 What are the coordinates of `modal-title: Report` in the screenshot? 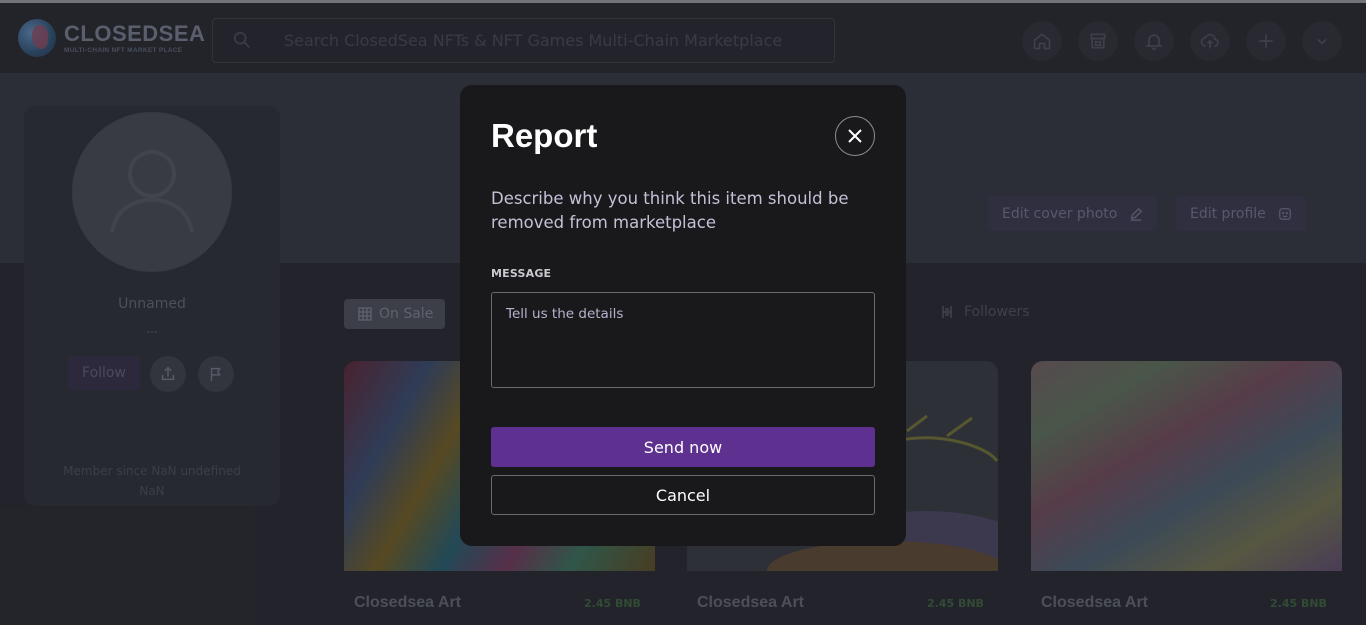 It's located at (544, 135).